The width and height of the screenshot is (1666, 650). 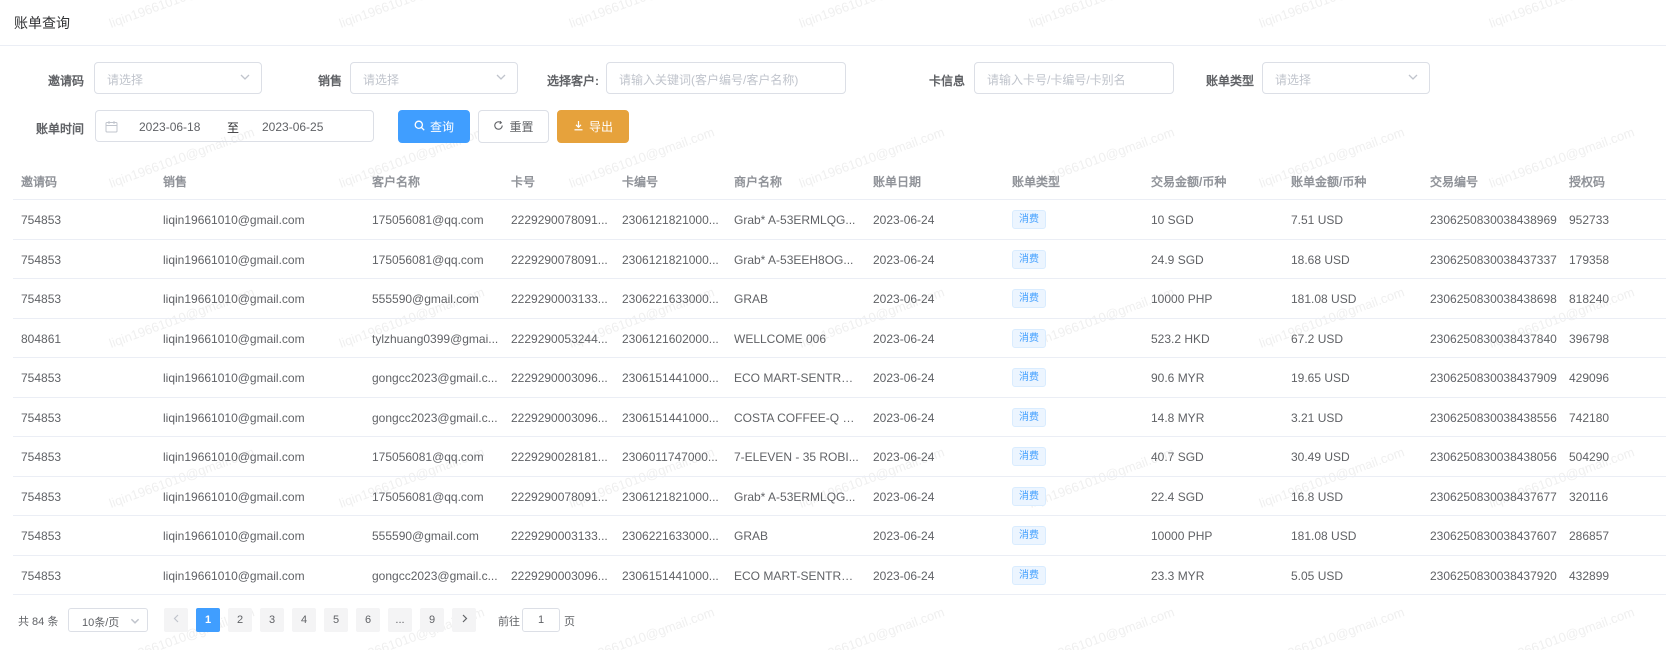 I want to click on table-cell-txn-no: 2306250830038438556, so click(x=1493, y=417).